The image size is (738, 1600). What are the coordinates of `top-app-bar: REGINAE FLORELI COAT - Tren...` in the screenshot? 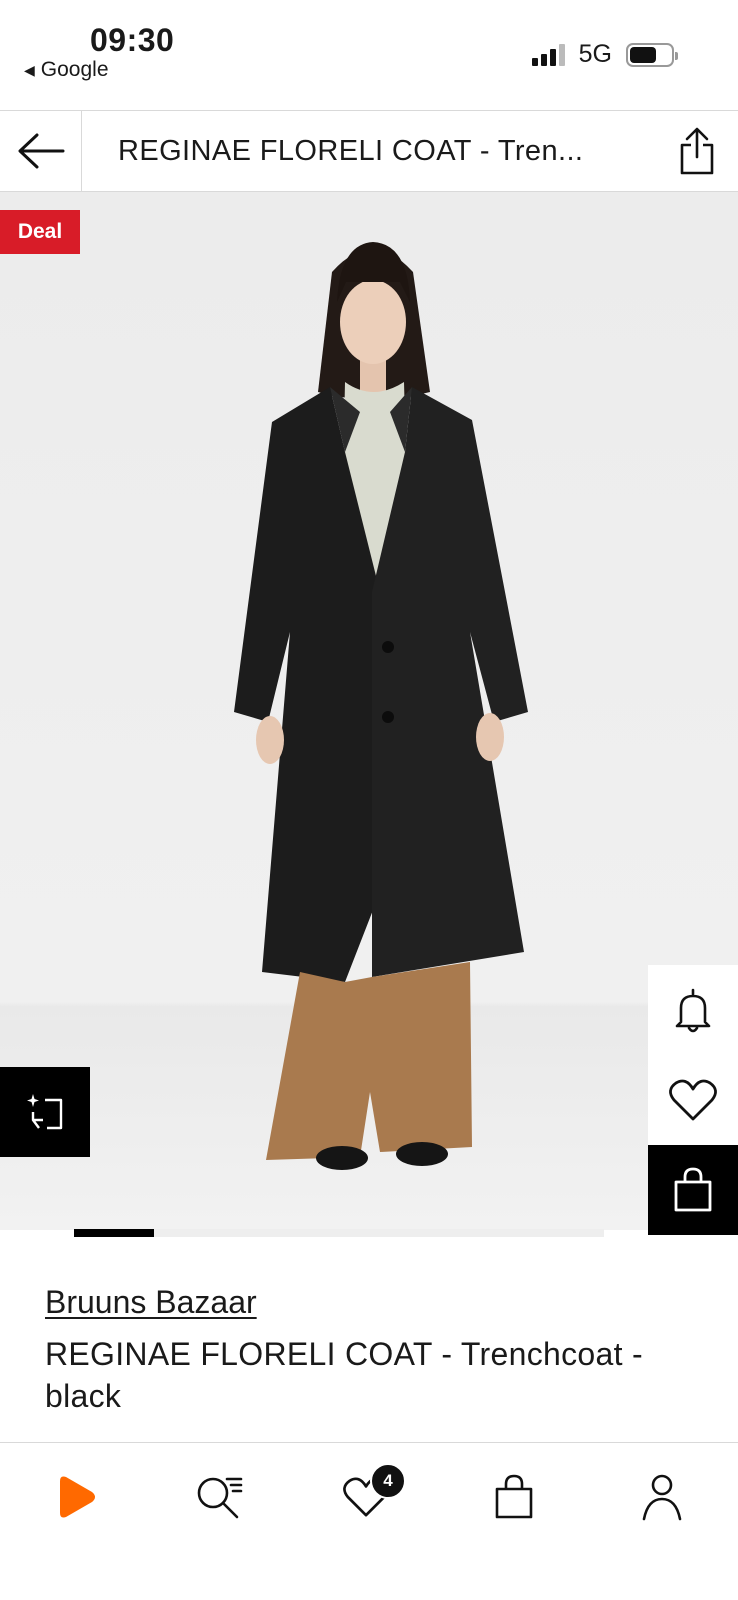 It's located at (369, 151).